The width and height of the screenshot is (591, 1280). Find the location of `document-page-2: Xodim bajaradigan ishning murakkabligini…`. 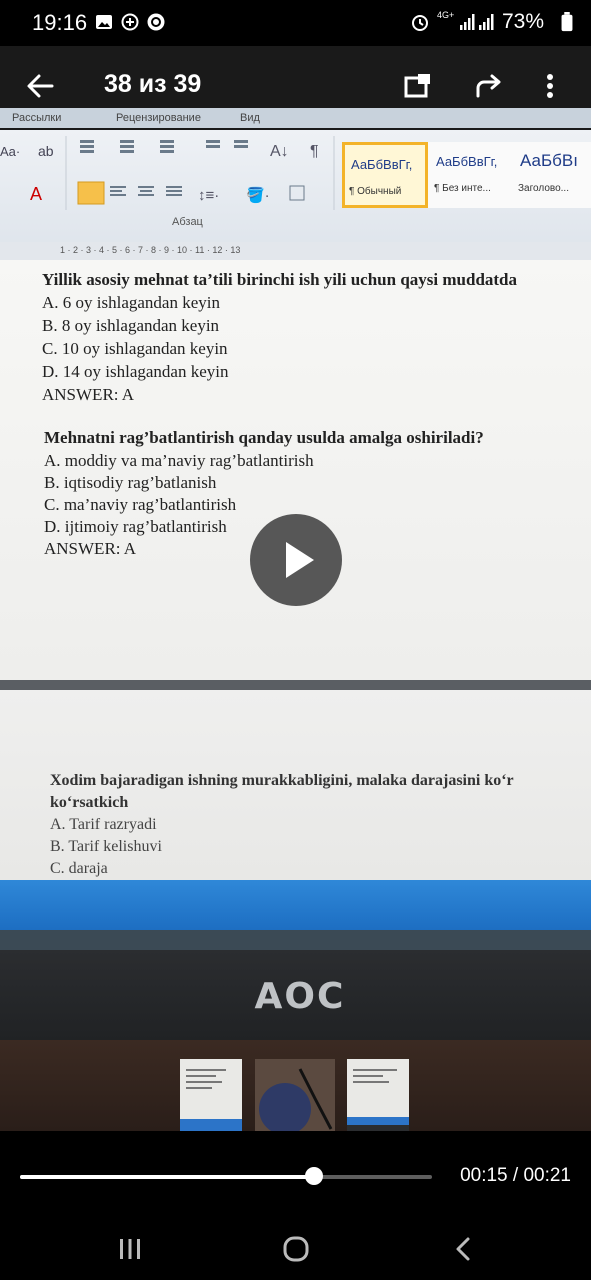

document-page-2: Xodim bajaradigan ishning murakkabligini… is located at coordinates (295, 785).